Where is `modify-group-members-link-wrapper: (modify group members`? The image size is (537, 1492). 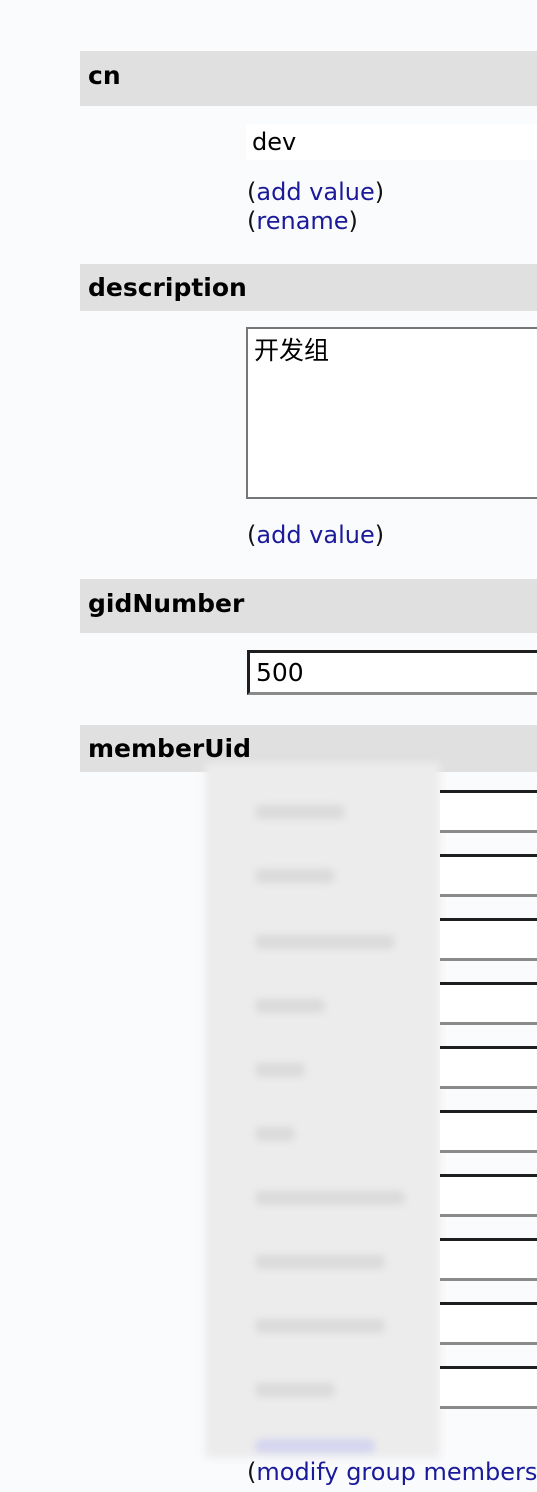 modify-group-members-link-wrapper: (modify group members is located at coordinates (392, 1472).